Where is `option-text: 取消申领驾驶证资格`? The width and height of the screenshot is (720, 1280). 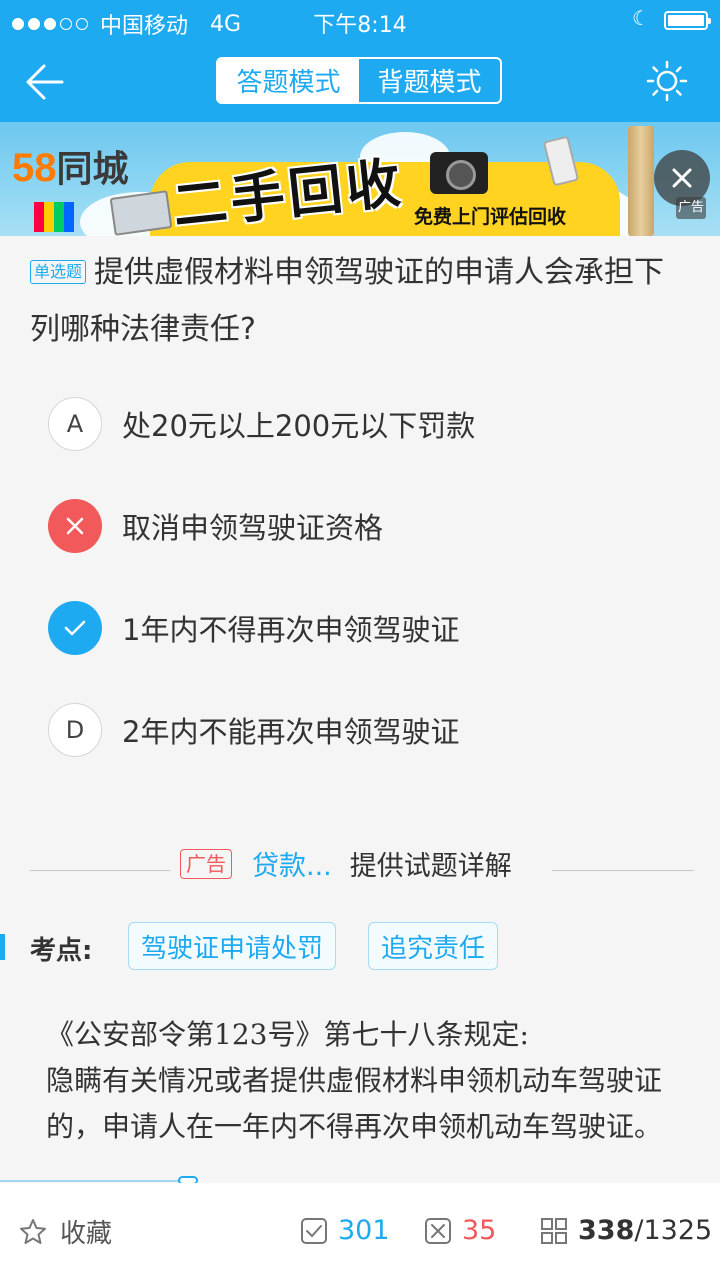
option-text: 取消申领驾驶证资格 is located at coordinates (253, 528).